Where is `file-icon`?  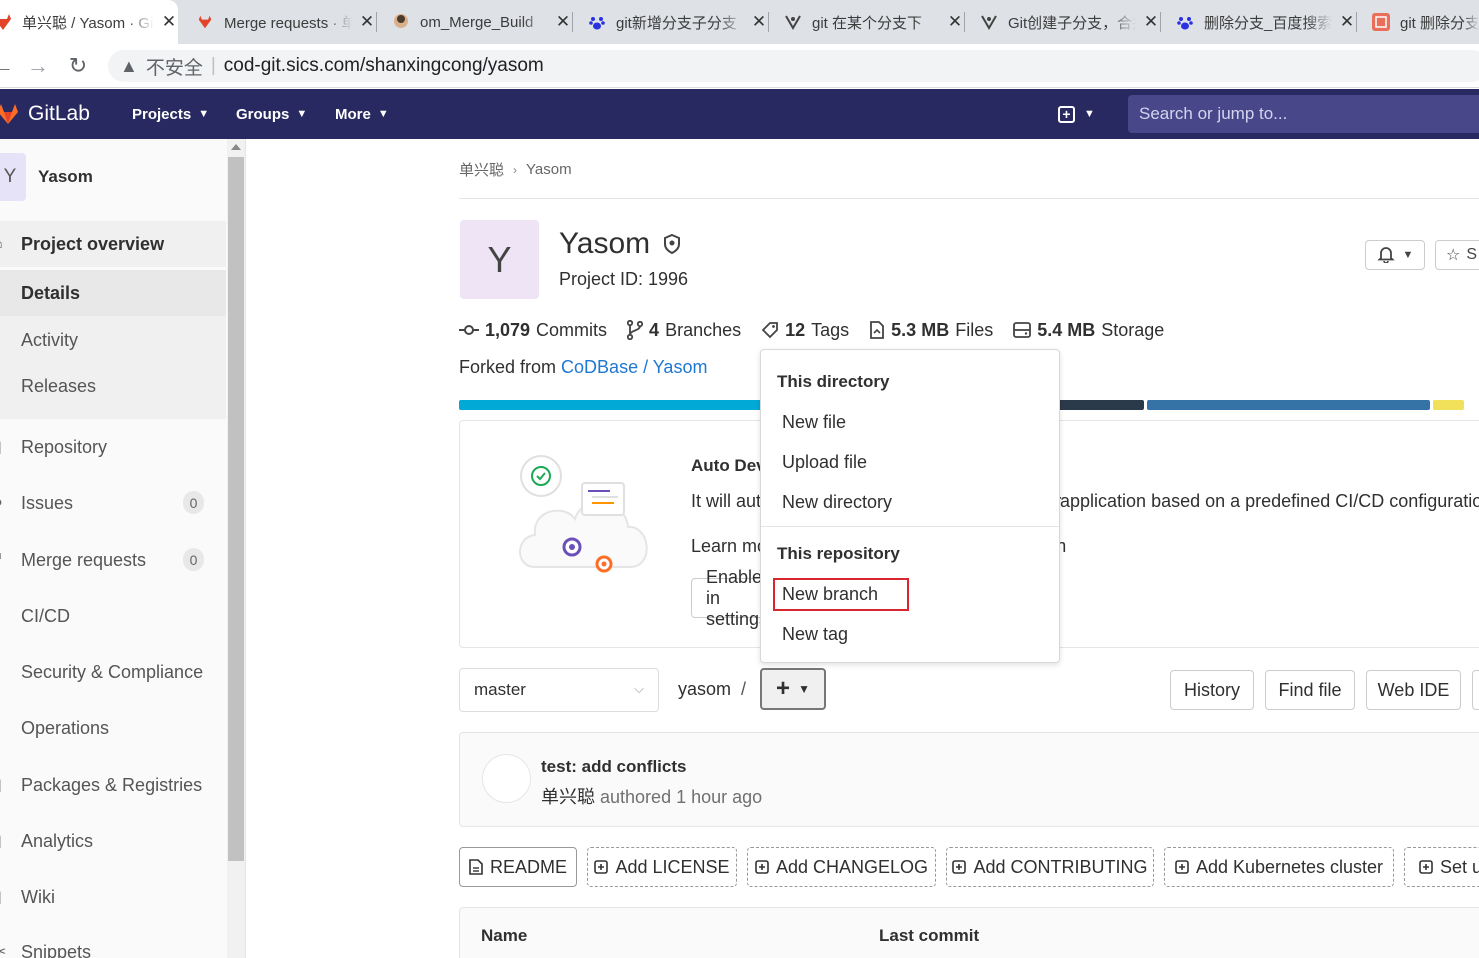
file-icon is located at coordinates (476, 867).